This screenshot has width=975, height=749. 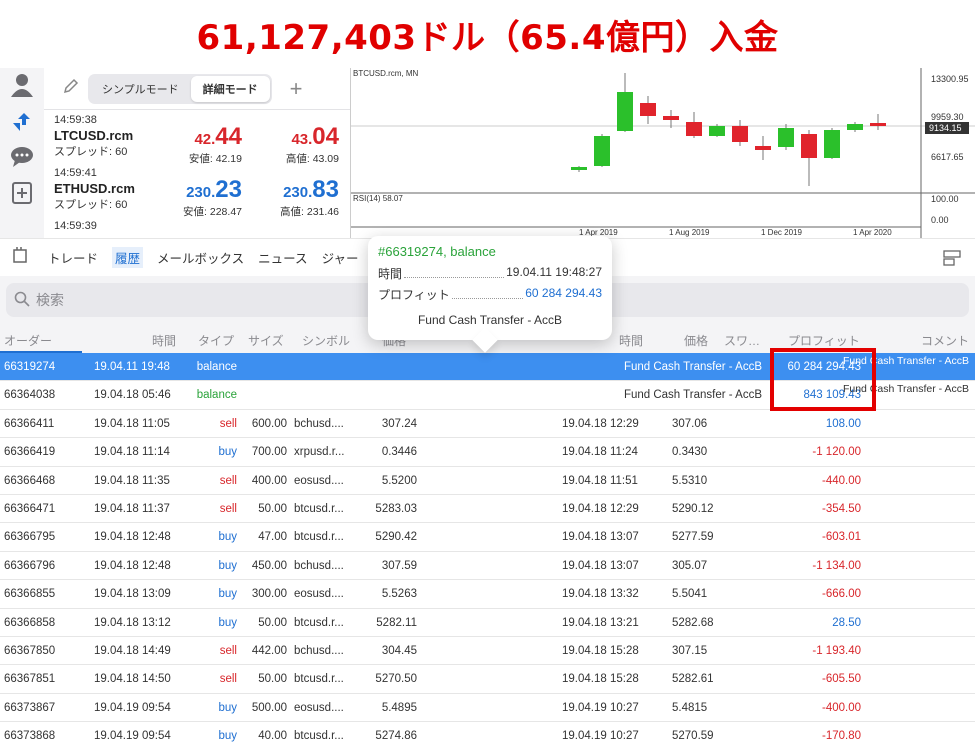 What do you see at coordinates (841, 736) in the screenshot?
I see `profit-cell: -170.80` at bounding box center [841, 736].